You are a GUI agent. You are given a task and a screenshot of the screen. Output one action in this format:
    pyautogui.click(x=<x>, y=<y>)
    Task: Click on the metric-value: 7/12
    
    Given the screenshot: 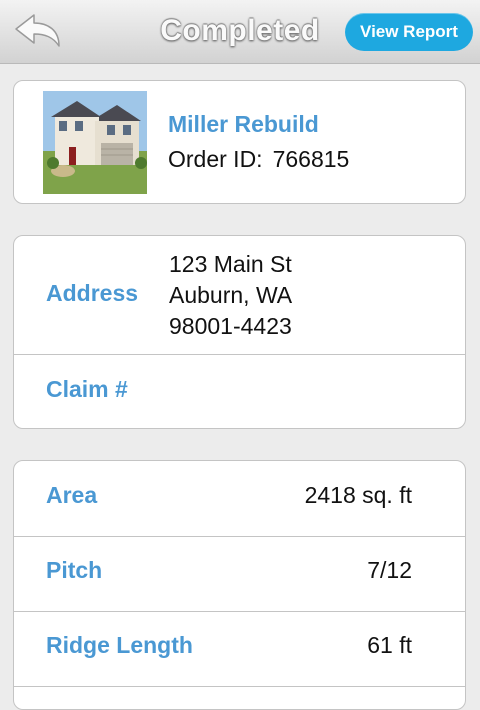 What is the action you would take?
    pyautogui.click(x=389, y=570)
    